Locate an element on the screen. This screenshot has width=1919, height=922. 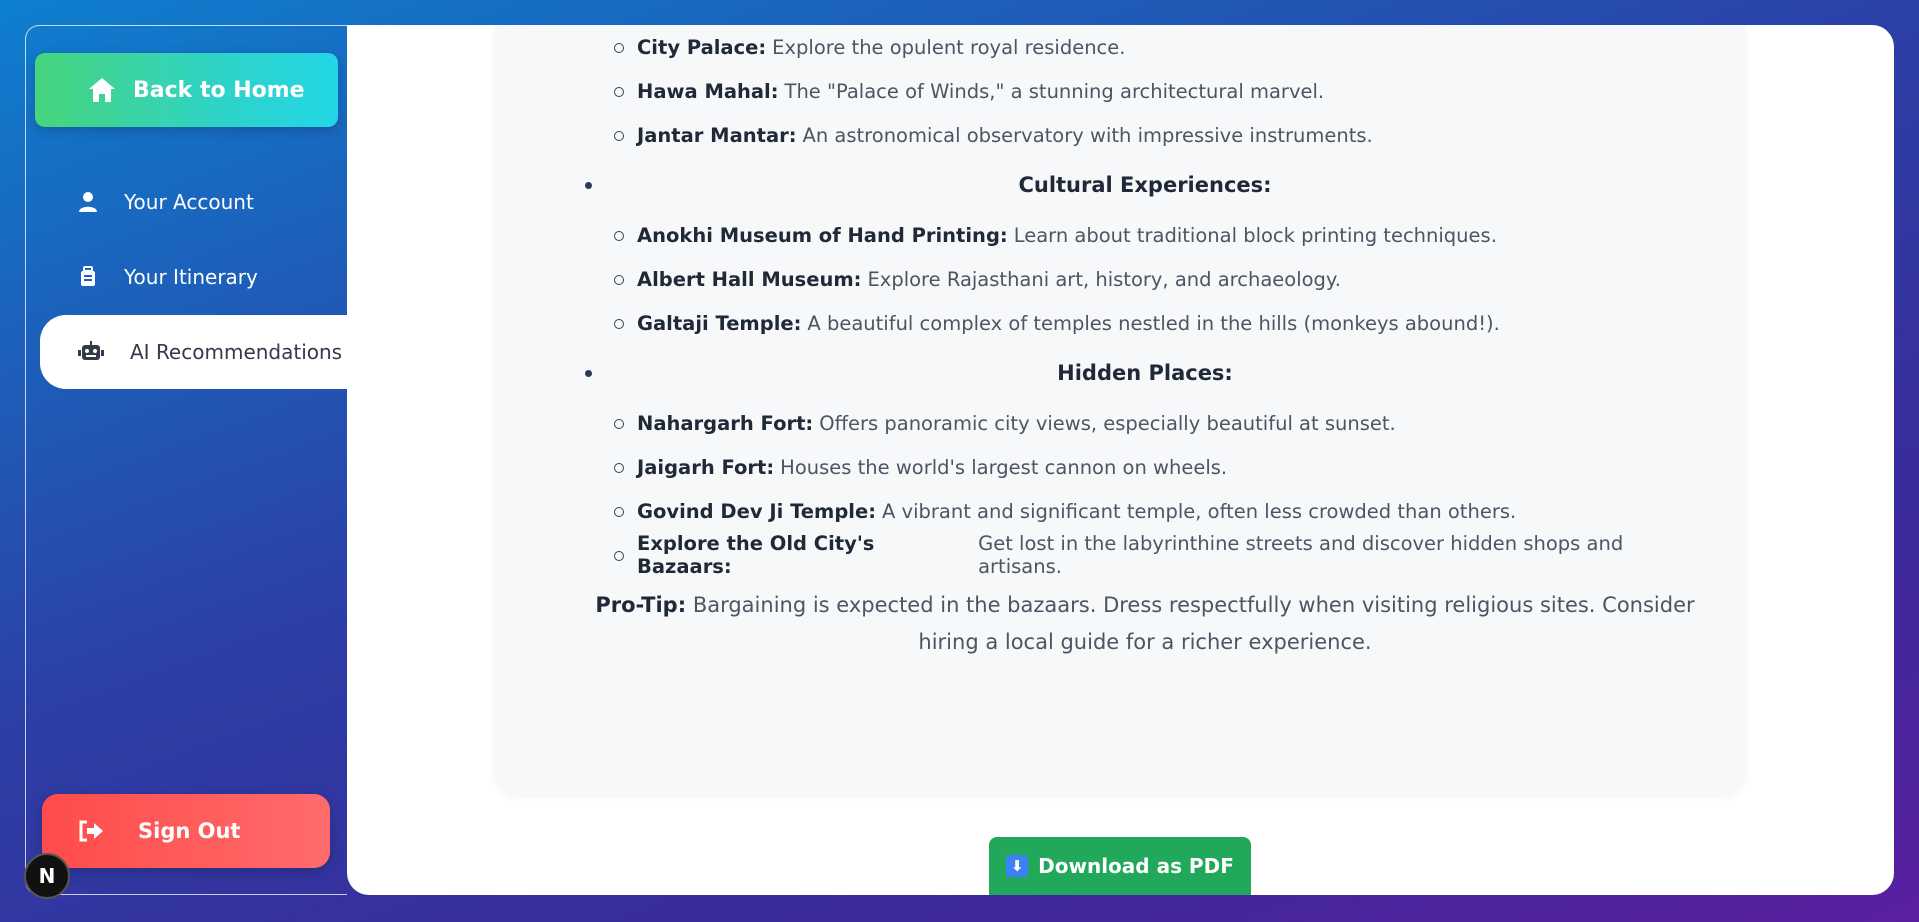
item-name: Hawa Mahal: is located at coordinates (708, 91).